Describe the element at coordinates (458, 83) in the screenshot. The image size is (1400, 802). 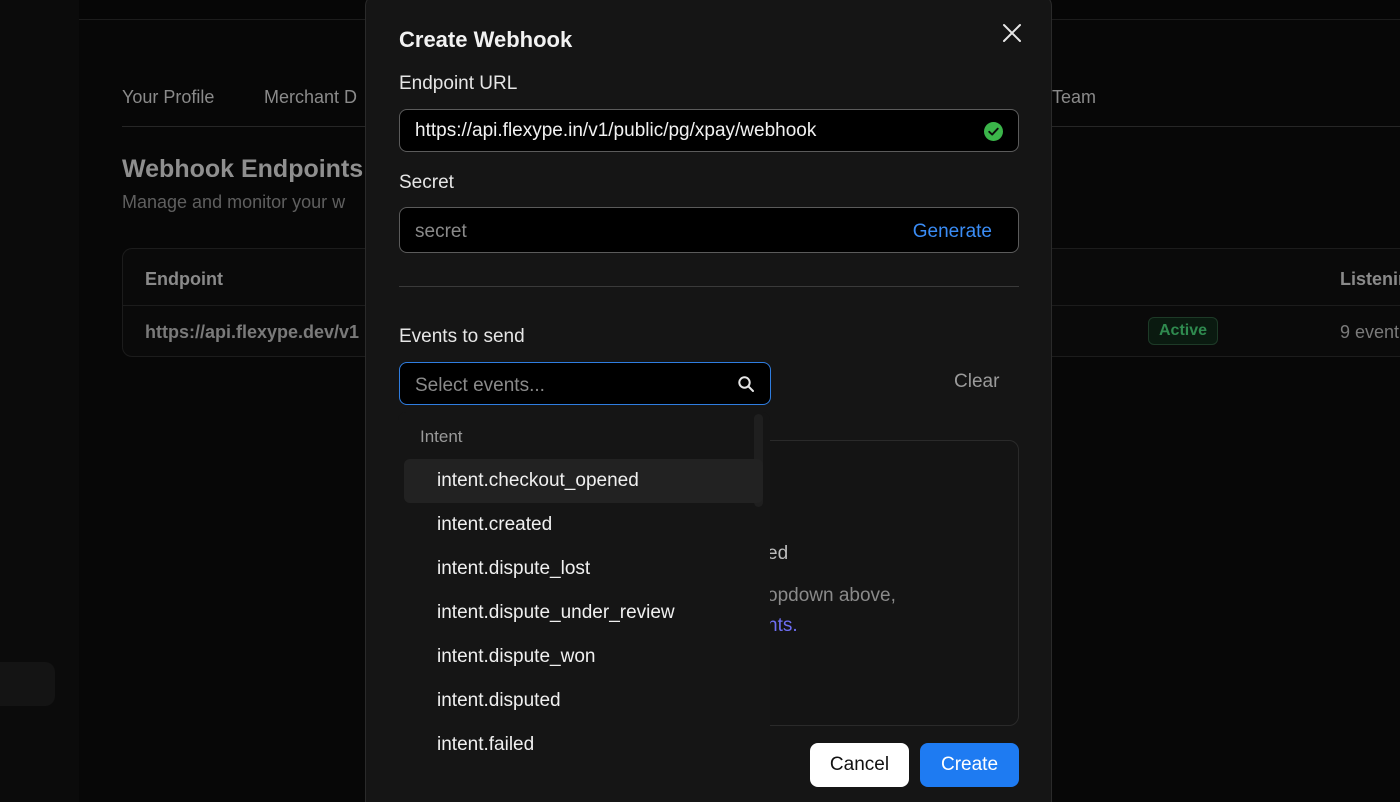
I see `endpoint-url-label: Endpoint URL` at that location.